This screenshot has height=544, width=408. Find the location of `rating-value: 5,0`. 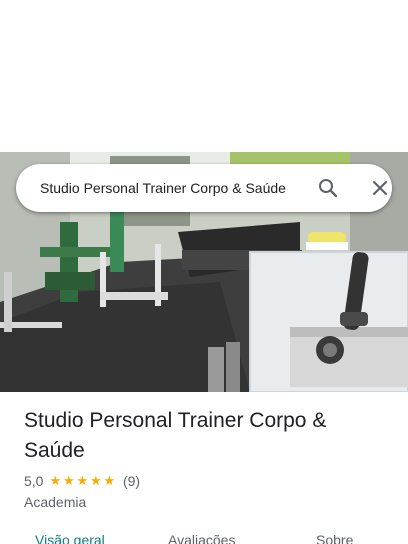

rating-value: 5,0 is located at coordinates (34, 481).